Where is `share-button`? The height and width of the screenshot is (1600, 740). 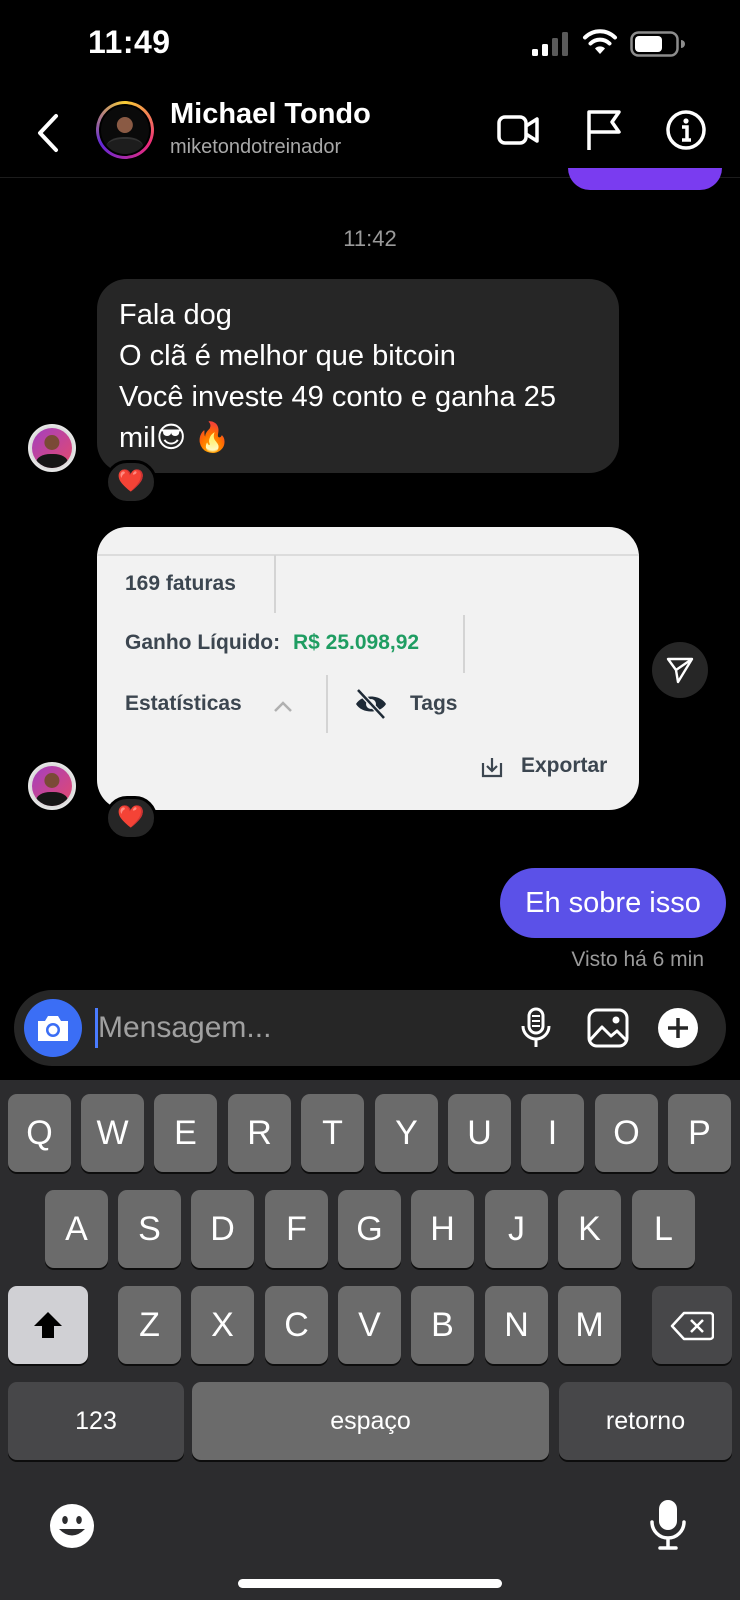 share-button is located at coordinates (680, 670).